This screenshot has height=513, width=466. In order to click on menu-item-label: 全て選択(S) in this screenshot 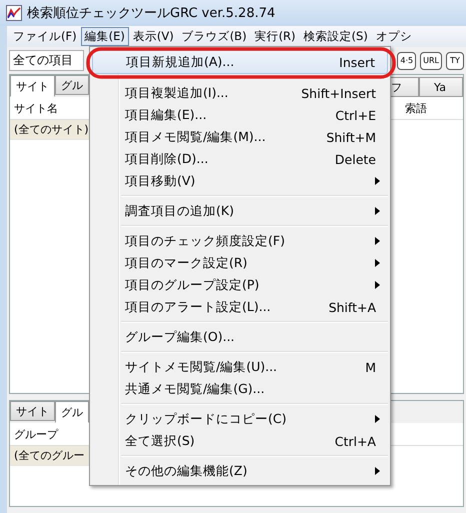, I will do `click(160, 441)`.